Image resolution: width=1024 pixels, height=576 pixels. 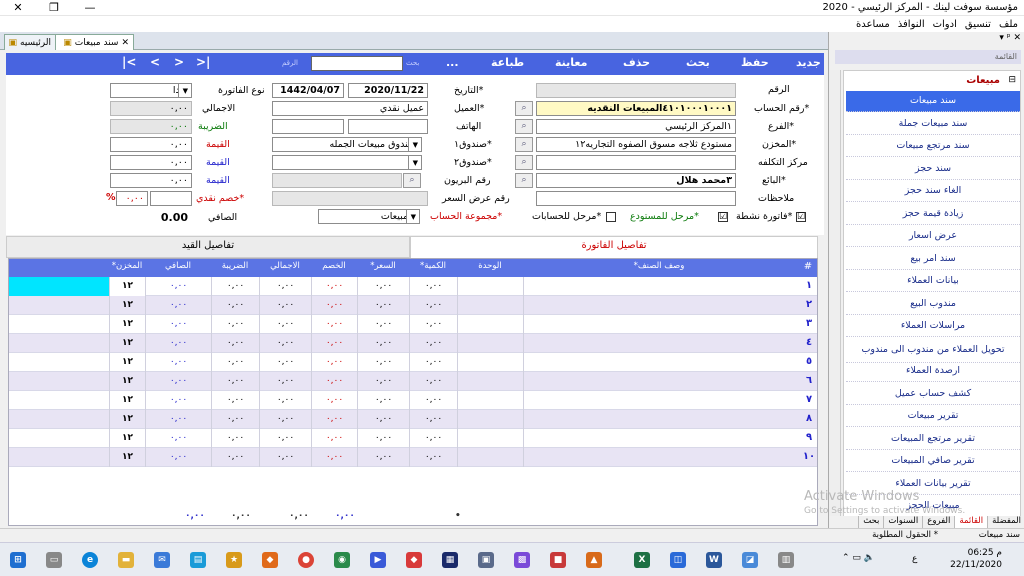 What do you see at coordinates (524, 180) in the screenshot?
I see `seller-lookup-icon: ⌕` at bounding box center [524, 180].